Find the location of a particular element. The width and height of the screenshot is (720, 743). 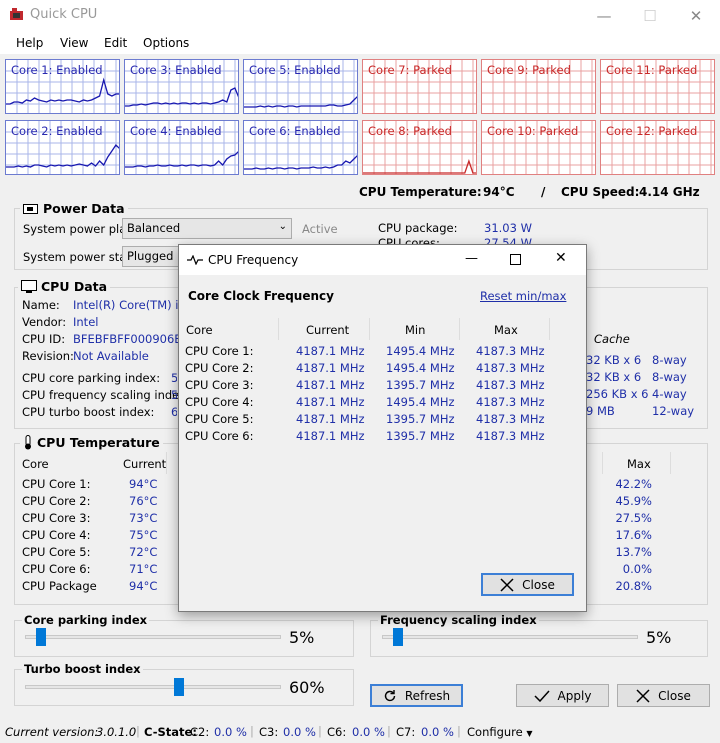

core-tile: Core 4: Enabled is located at coordinates (181, 147).